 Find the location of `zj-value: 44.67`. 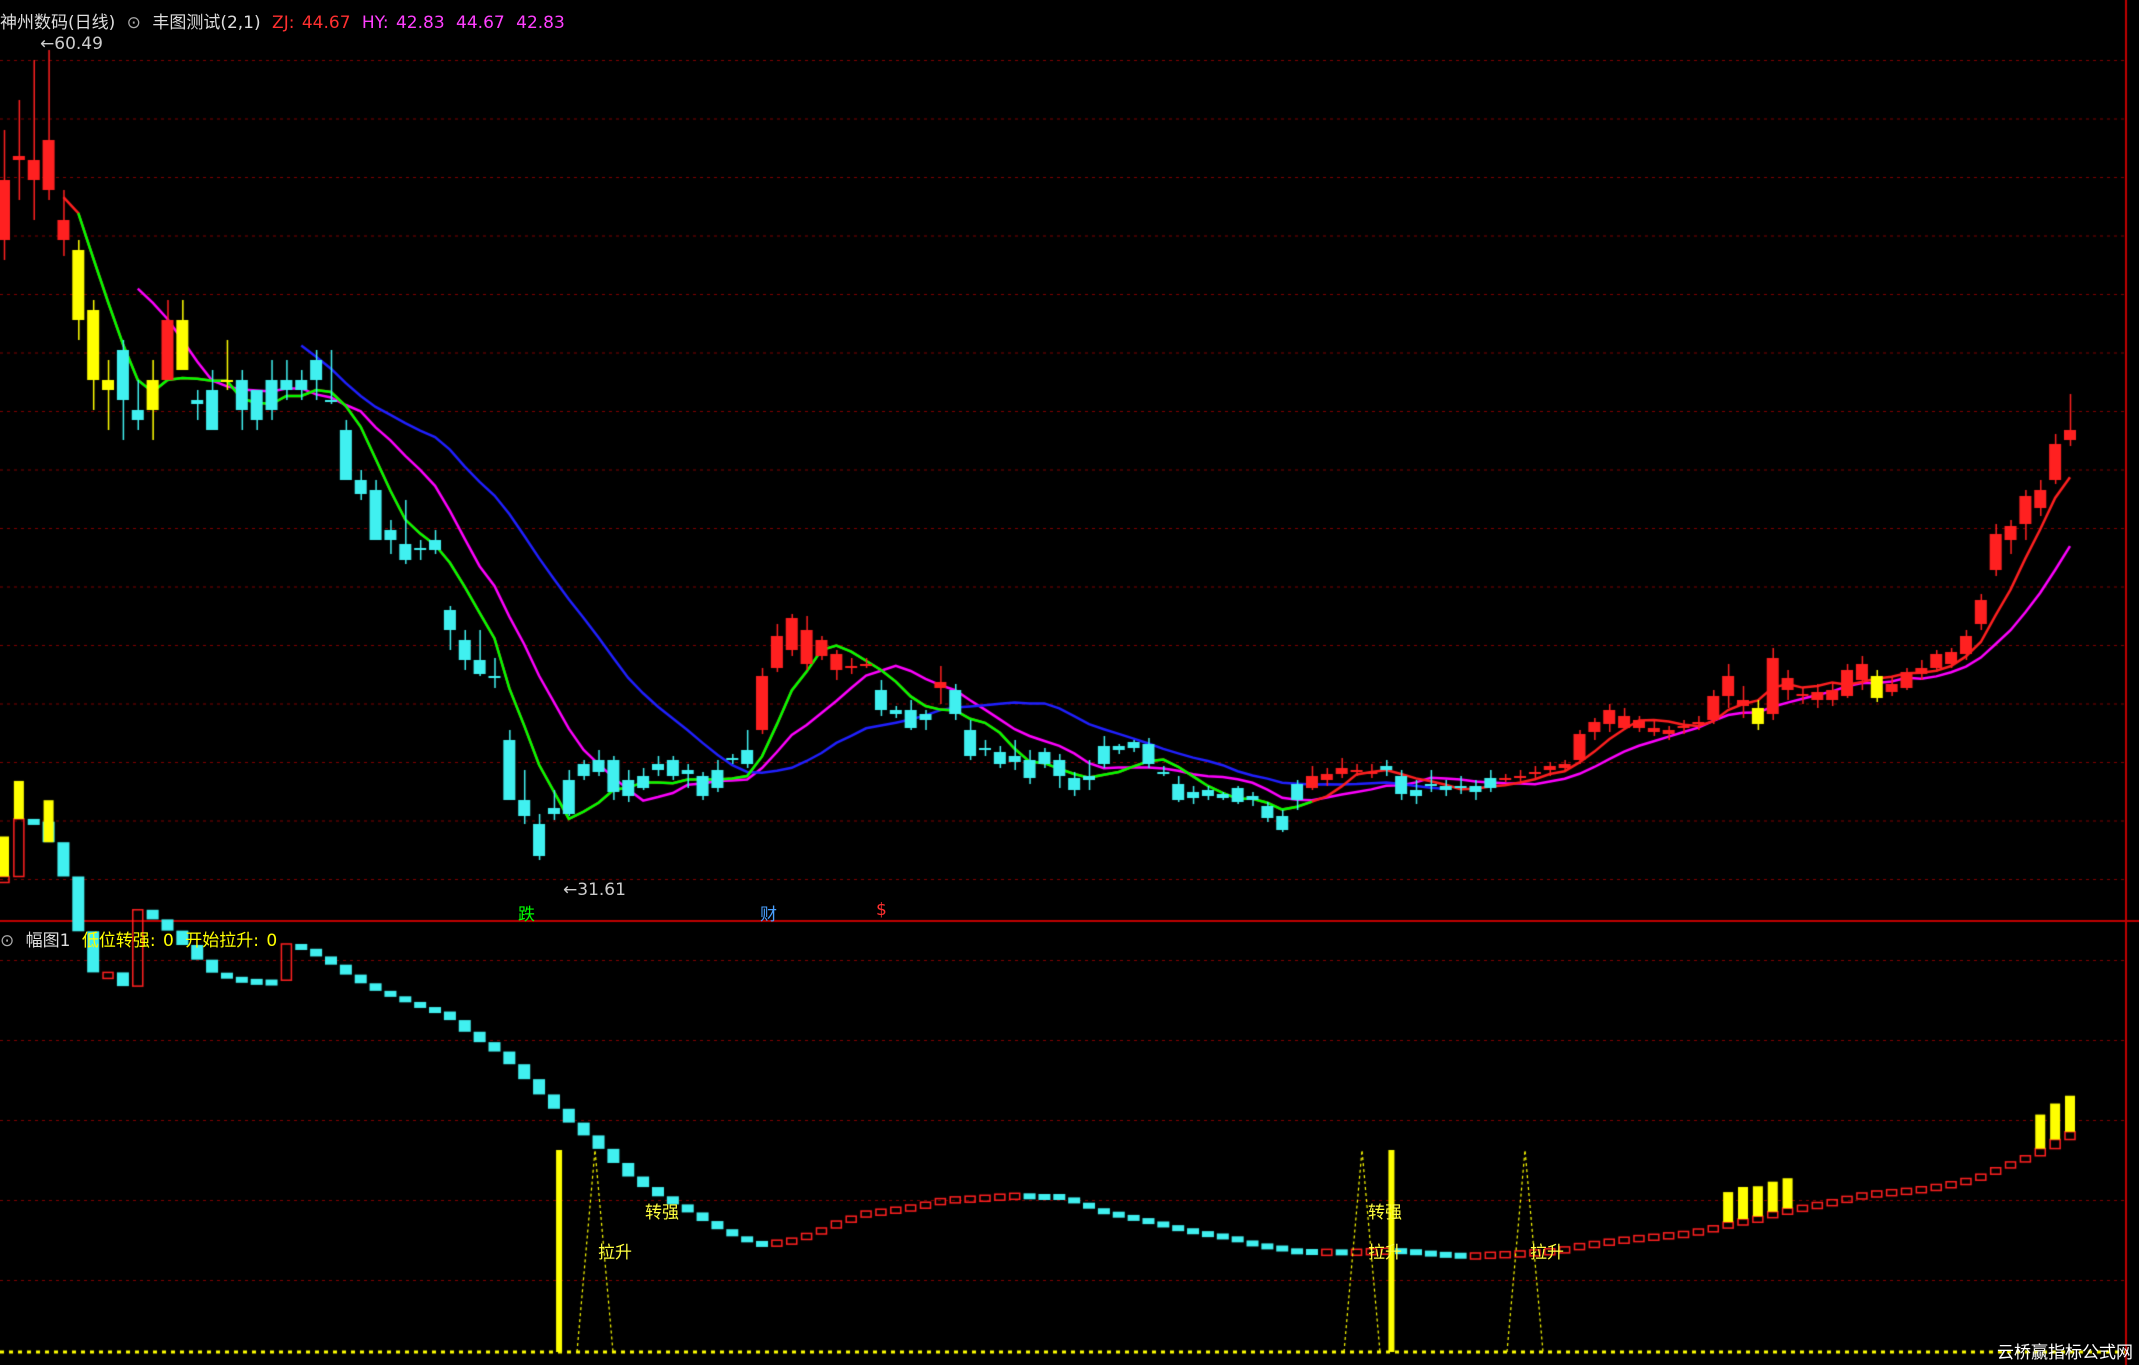

zj-value: 44.67 is located at coordinates (326, 23).